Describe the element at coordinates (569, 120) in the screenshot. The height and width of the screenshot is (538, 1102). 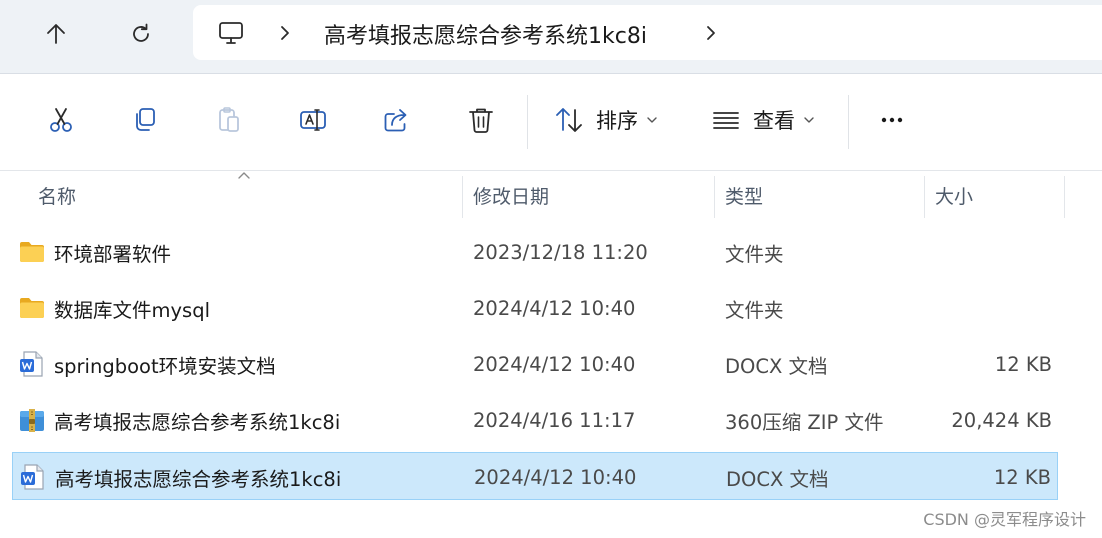
I see `sort-arrows-icon` at that location.